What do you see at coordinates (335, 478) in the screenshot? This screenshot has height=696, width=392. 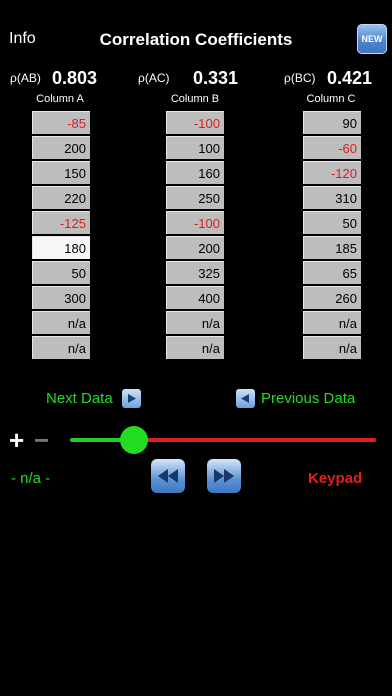 I see `keypad-button: Keypad` at bounding box center [335, 478].